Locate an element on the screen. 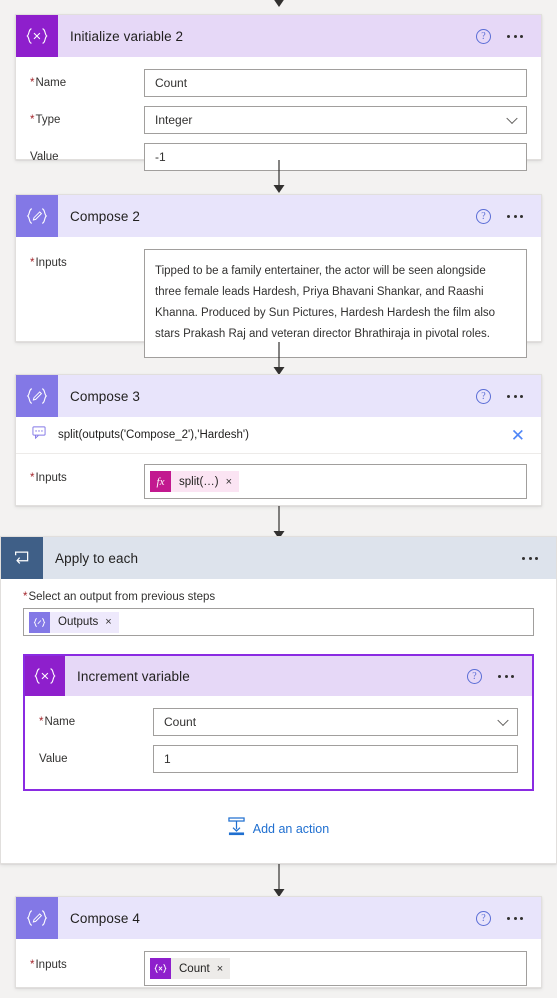 The image size is (557, 998). close-icon: ✕ is located at coordinates (518, 435).